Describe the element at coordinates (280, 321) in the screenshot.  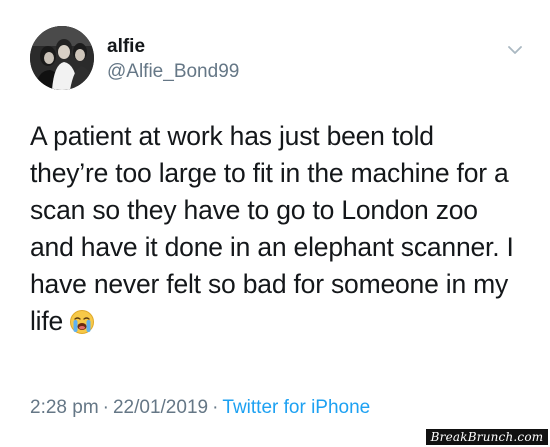
I see `tweet-line-last: life` at that location.